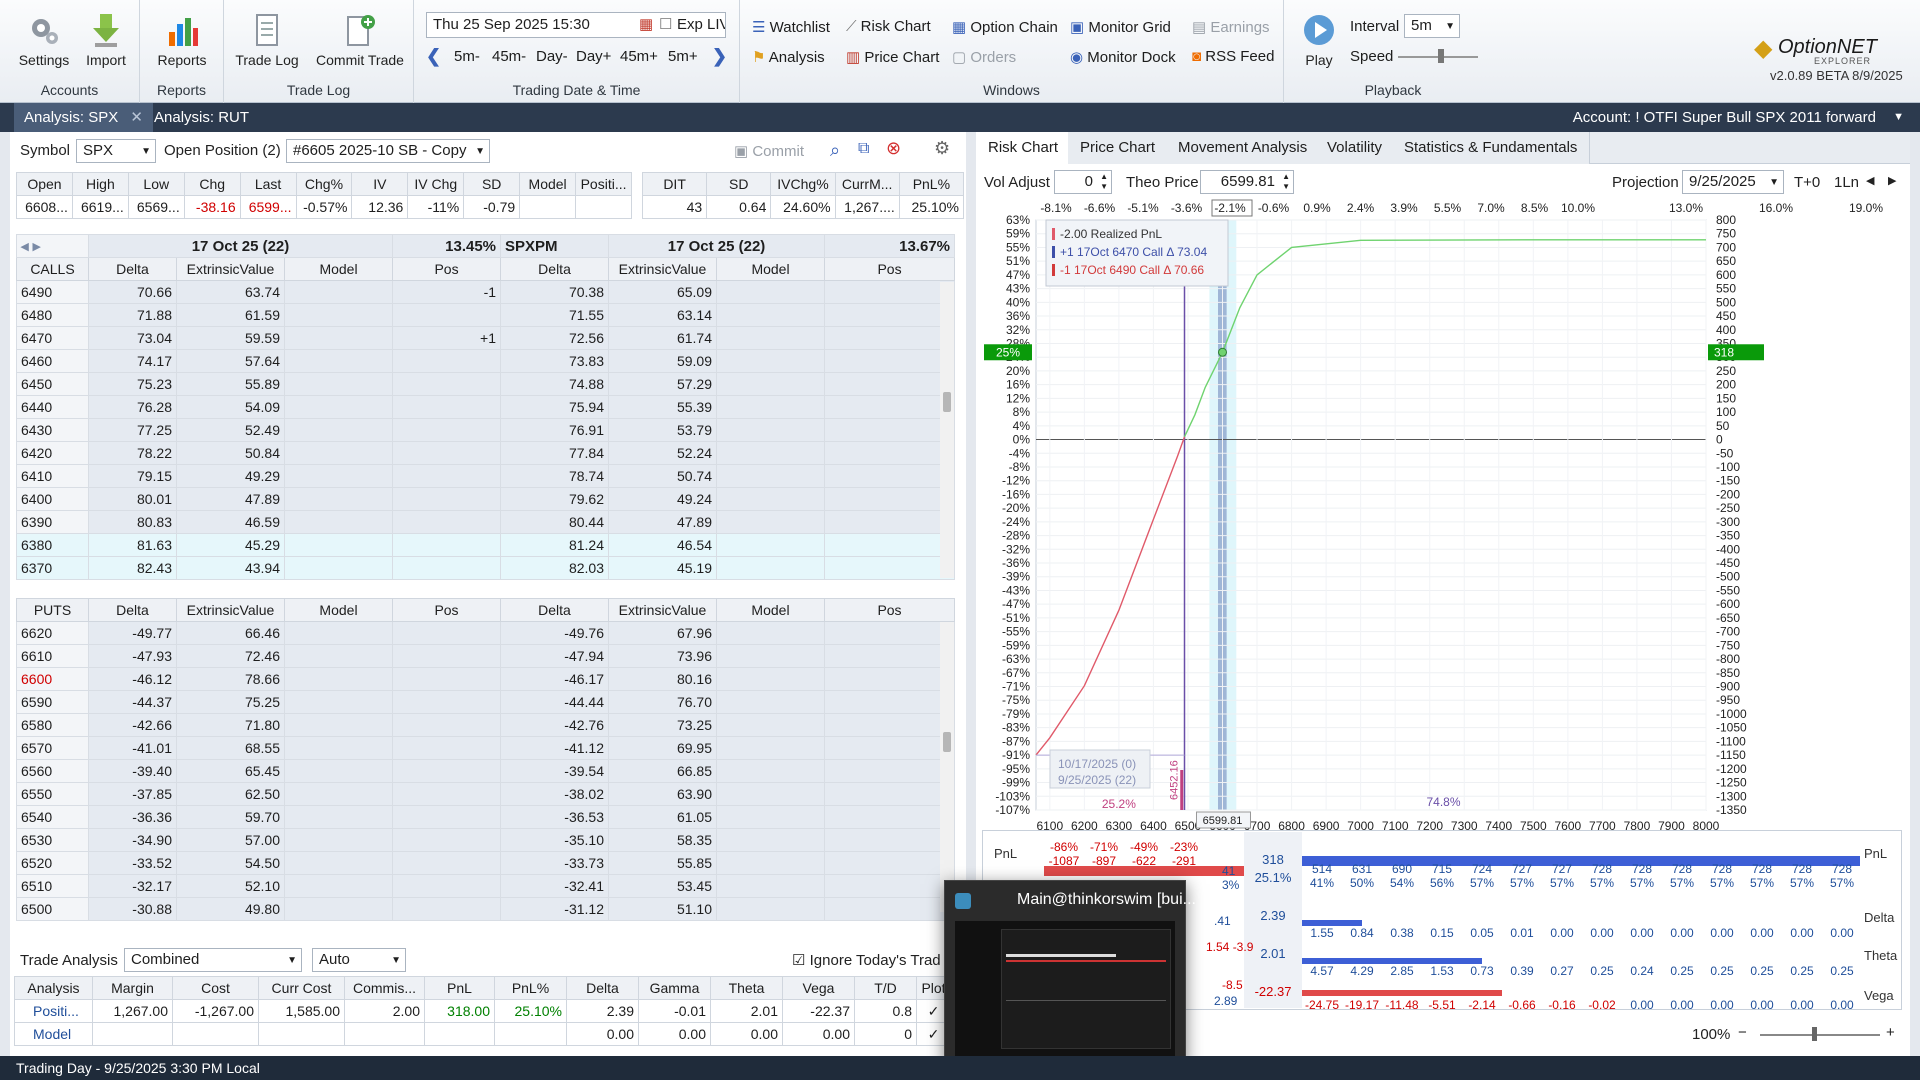 This screenshot has width=1920, height=1080. What do you see at coordinates (486, 292) in the screenshot?
I see `call-row: 6490 70.66 63.74 -1 70.38 65.09` at bounding box center [486, 292].